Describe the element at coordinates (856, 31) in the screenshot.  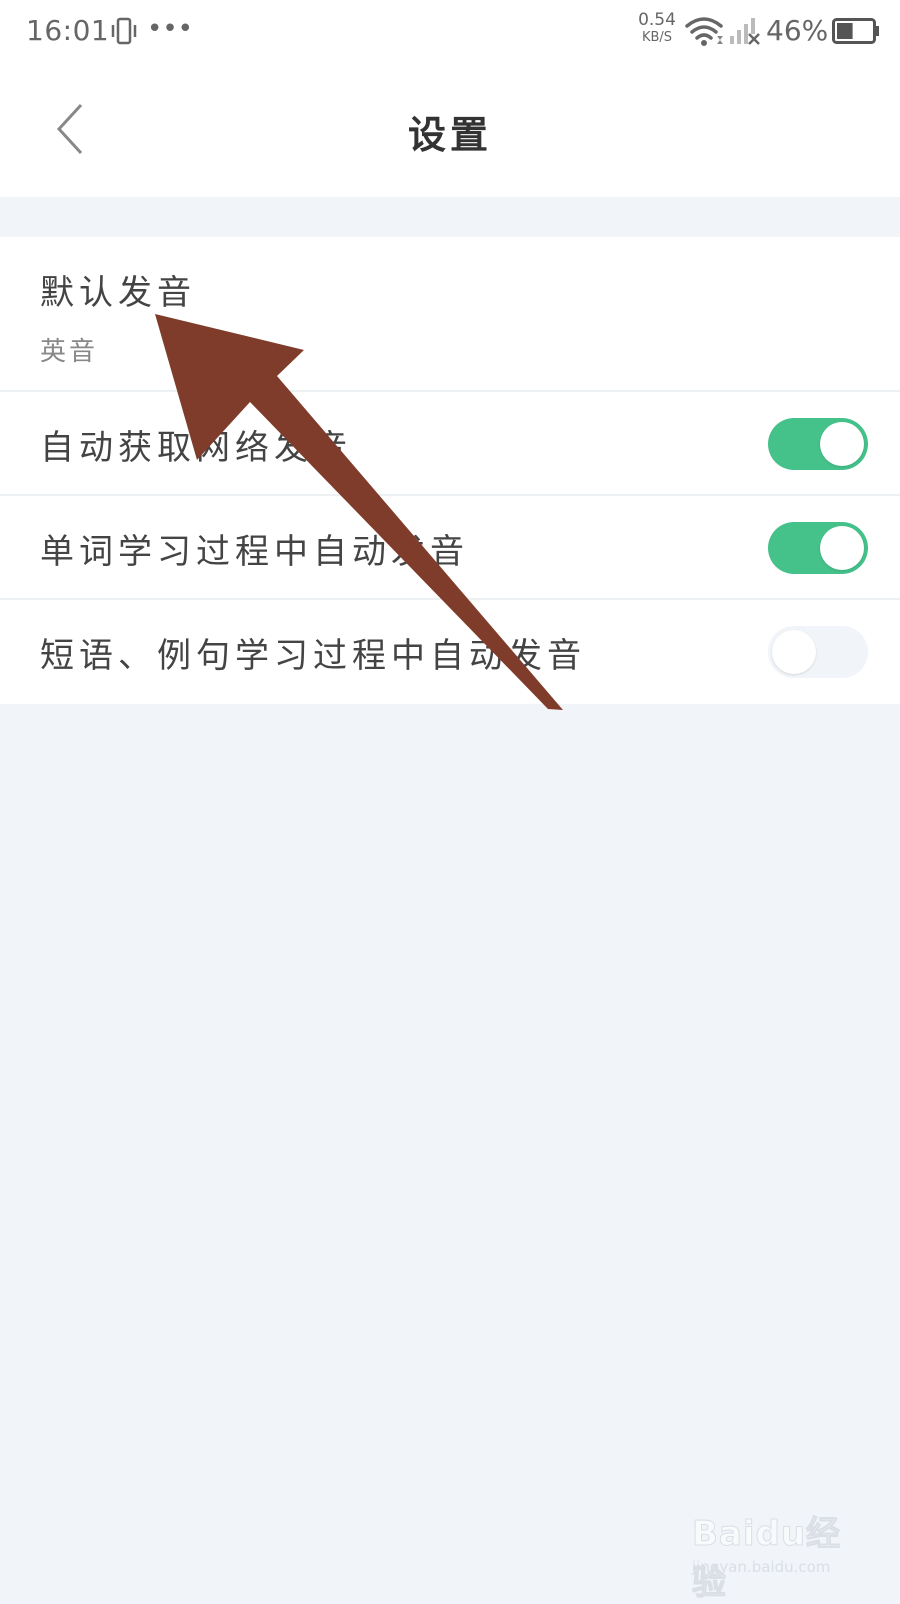
I see `battery-icon` at that location.